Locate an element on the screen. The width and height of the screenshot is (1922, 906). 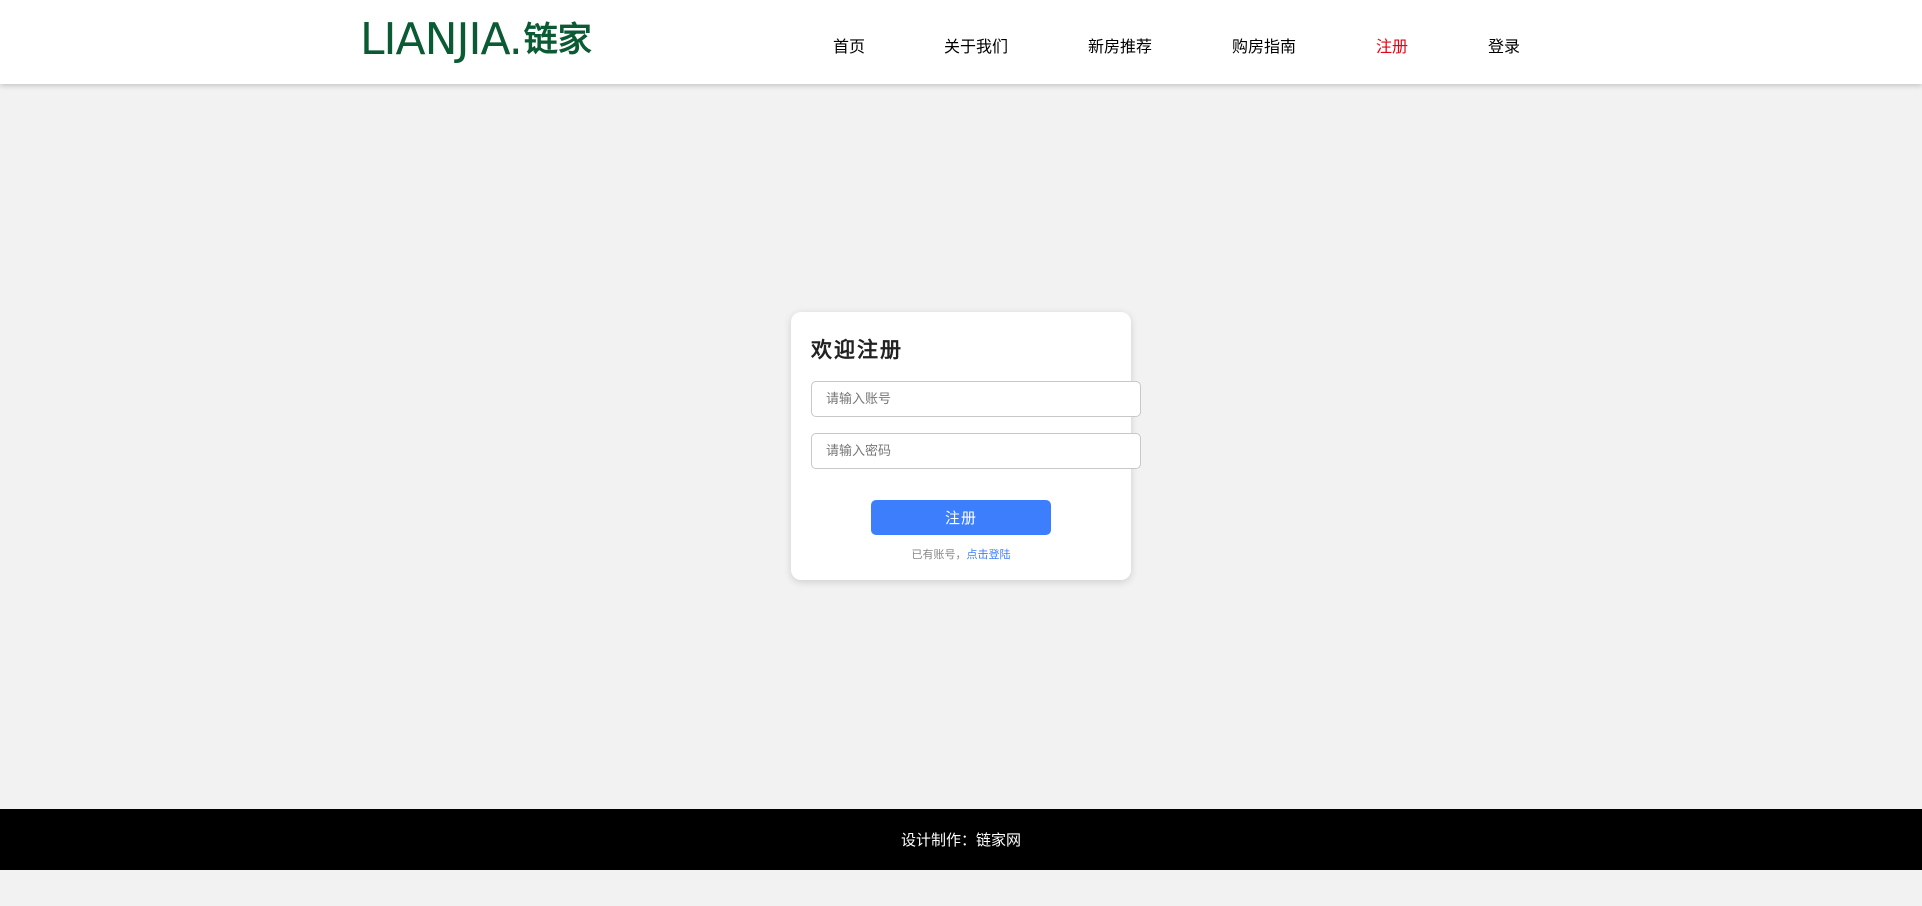
register-card: 欢迎注册 注册 已有账号，点击登陆 is located at coordinates (966, 446).